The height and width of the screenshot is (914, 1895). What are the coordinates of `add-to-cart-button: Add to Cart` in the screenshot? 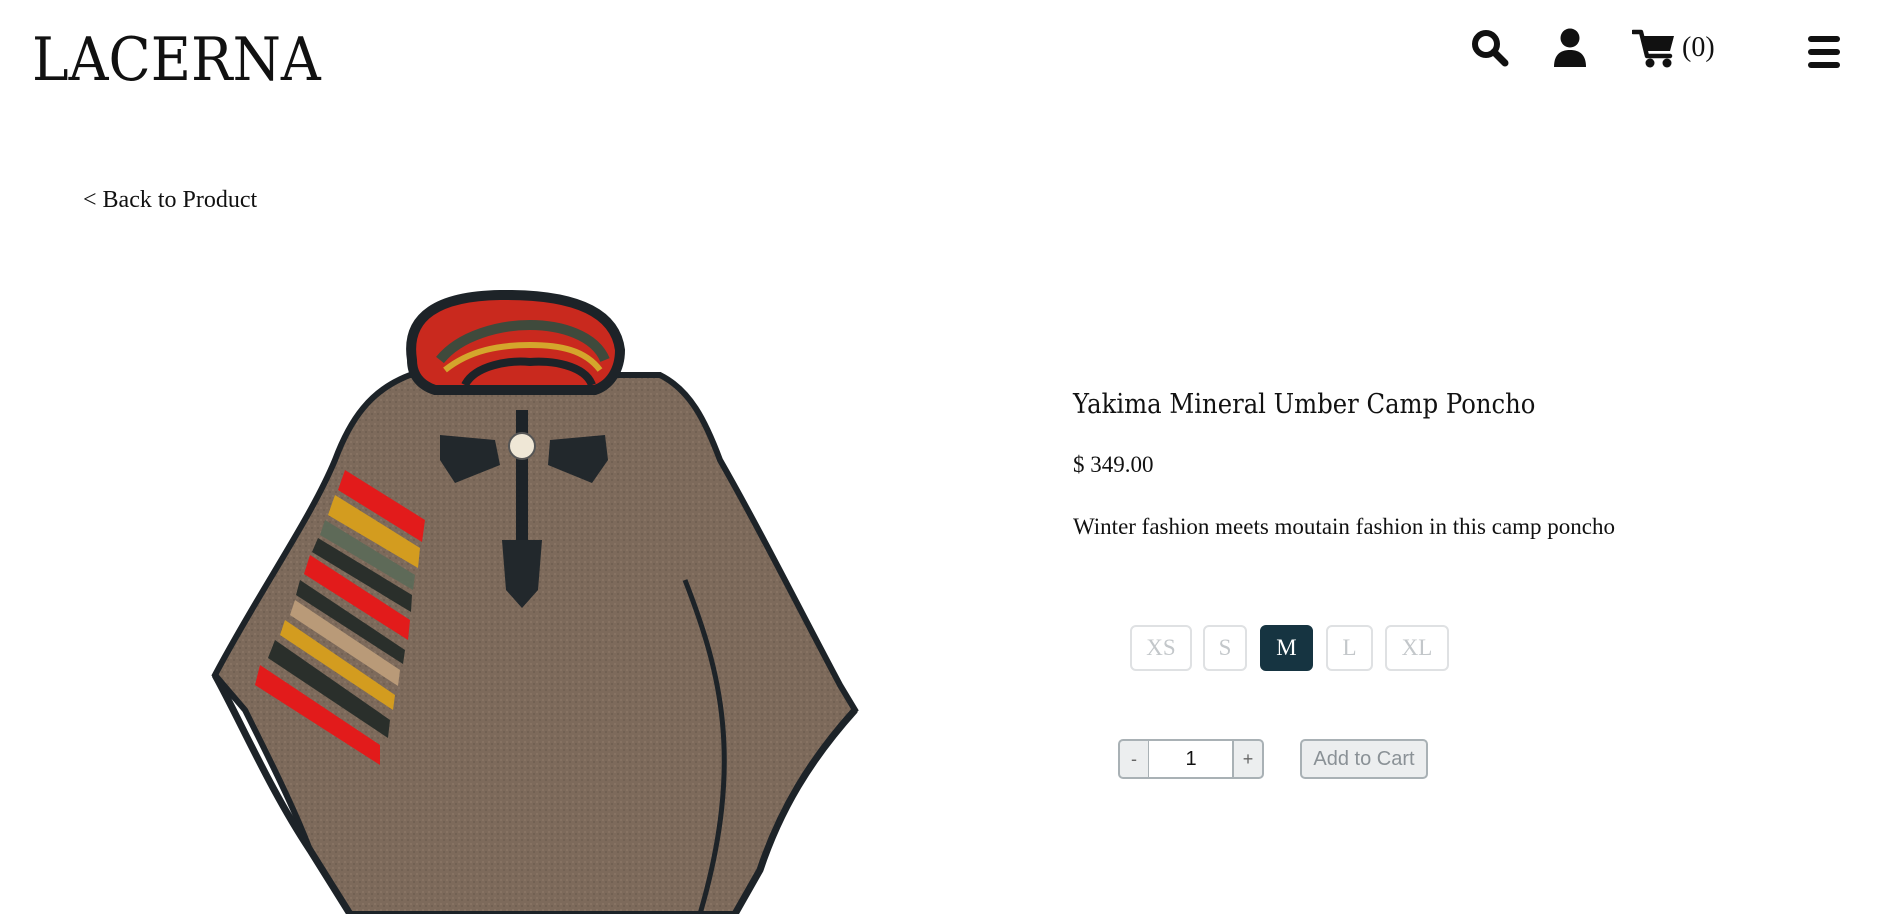 It's located at (1364, 759).